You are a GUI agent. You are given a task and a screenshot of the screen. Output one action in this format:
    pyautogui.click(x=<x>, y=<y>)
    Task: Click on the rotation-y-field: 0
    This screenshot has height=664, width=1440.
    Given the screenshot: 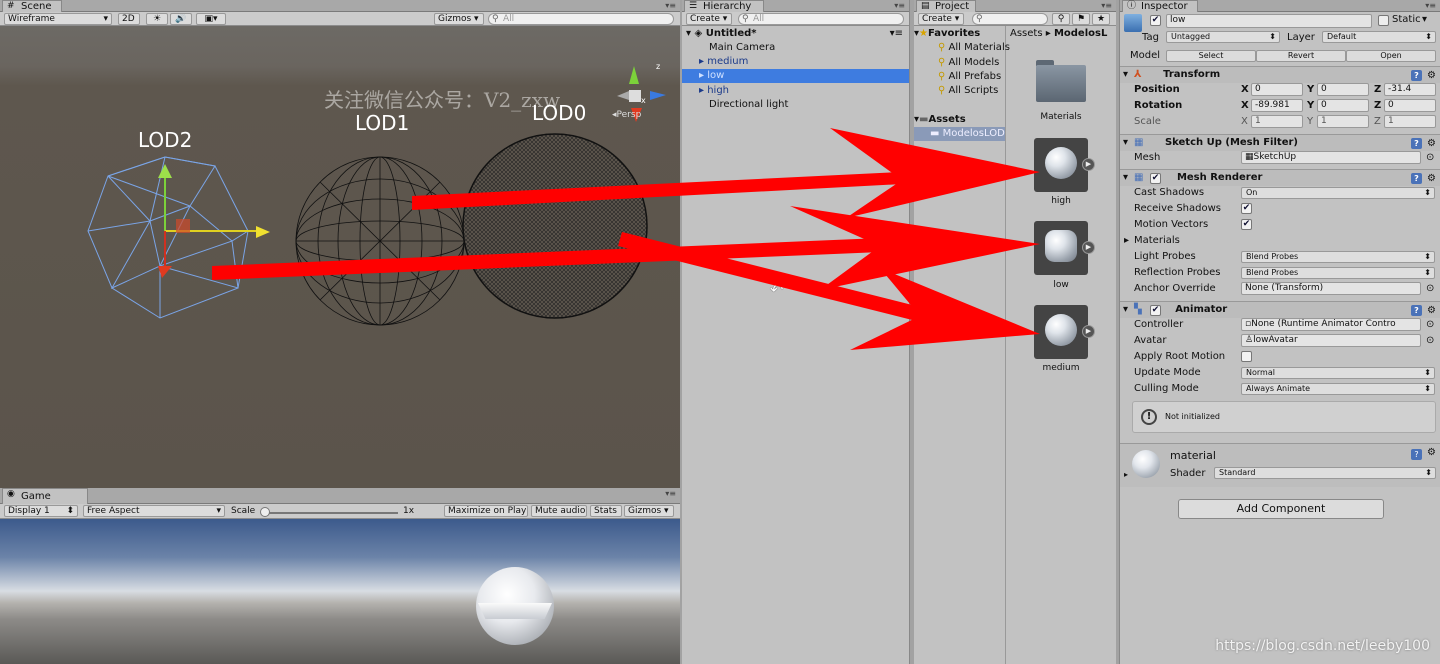 What is the action you would take?
    pyautogui.click(x=1343, y=105)
    